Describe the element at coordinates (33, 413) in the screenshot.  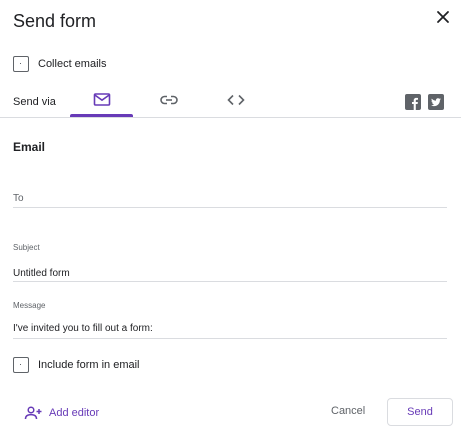
I see `person-add-icon` at that location.